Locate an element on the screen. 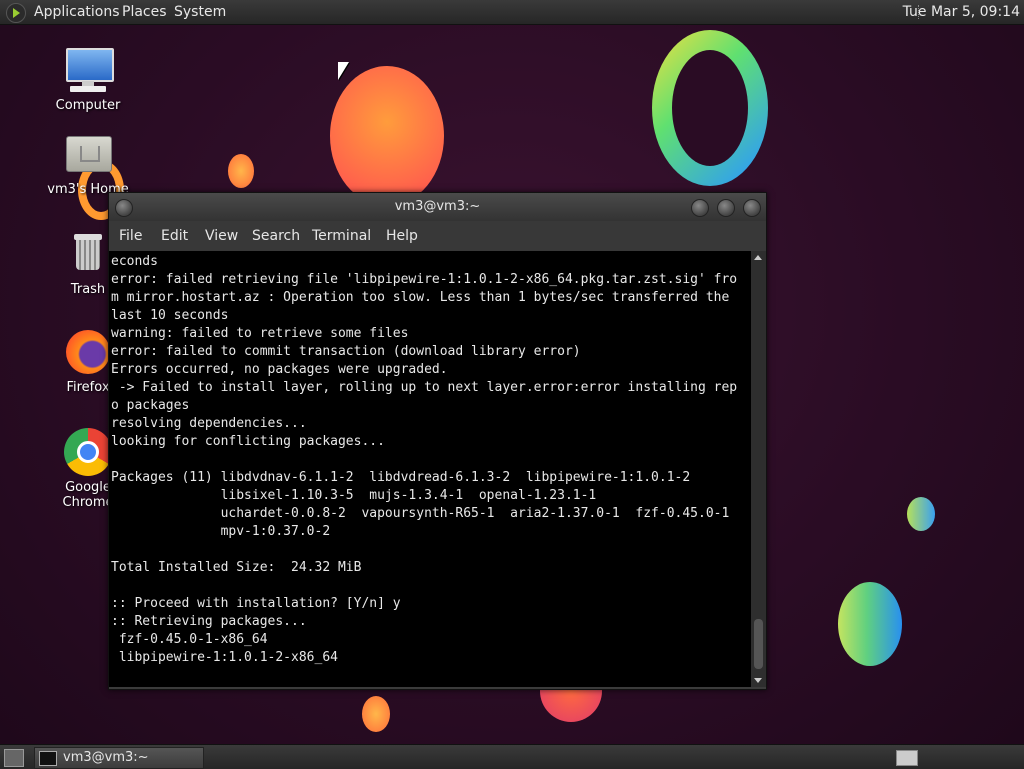 The height and width of the screenshot is (769, 1024). chrome-icon is located at coordinates (88, 452).